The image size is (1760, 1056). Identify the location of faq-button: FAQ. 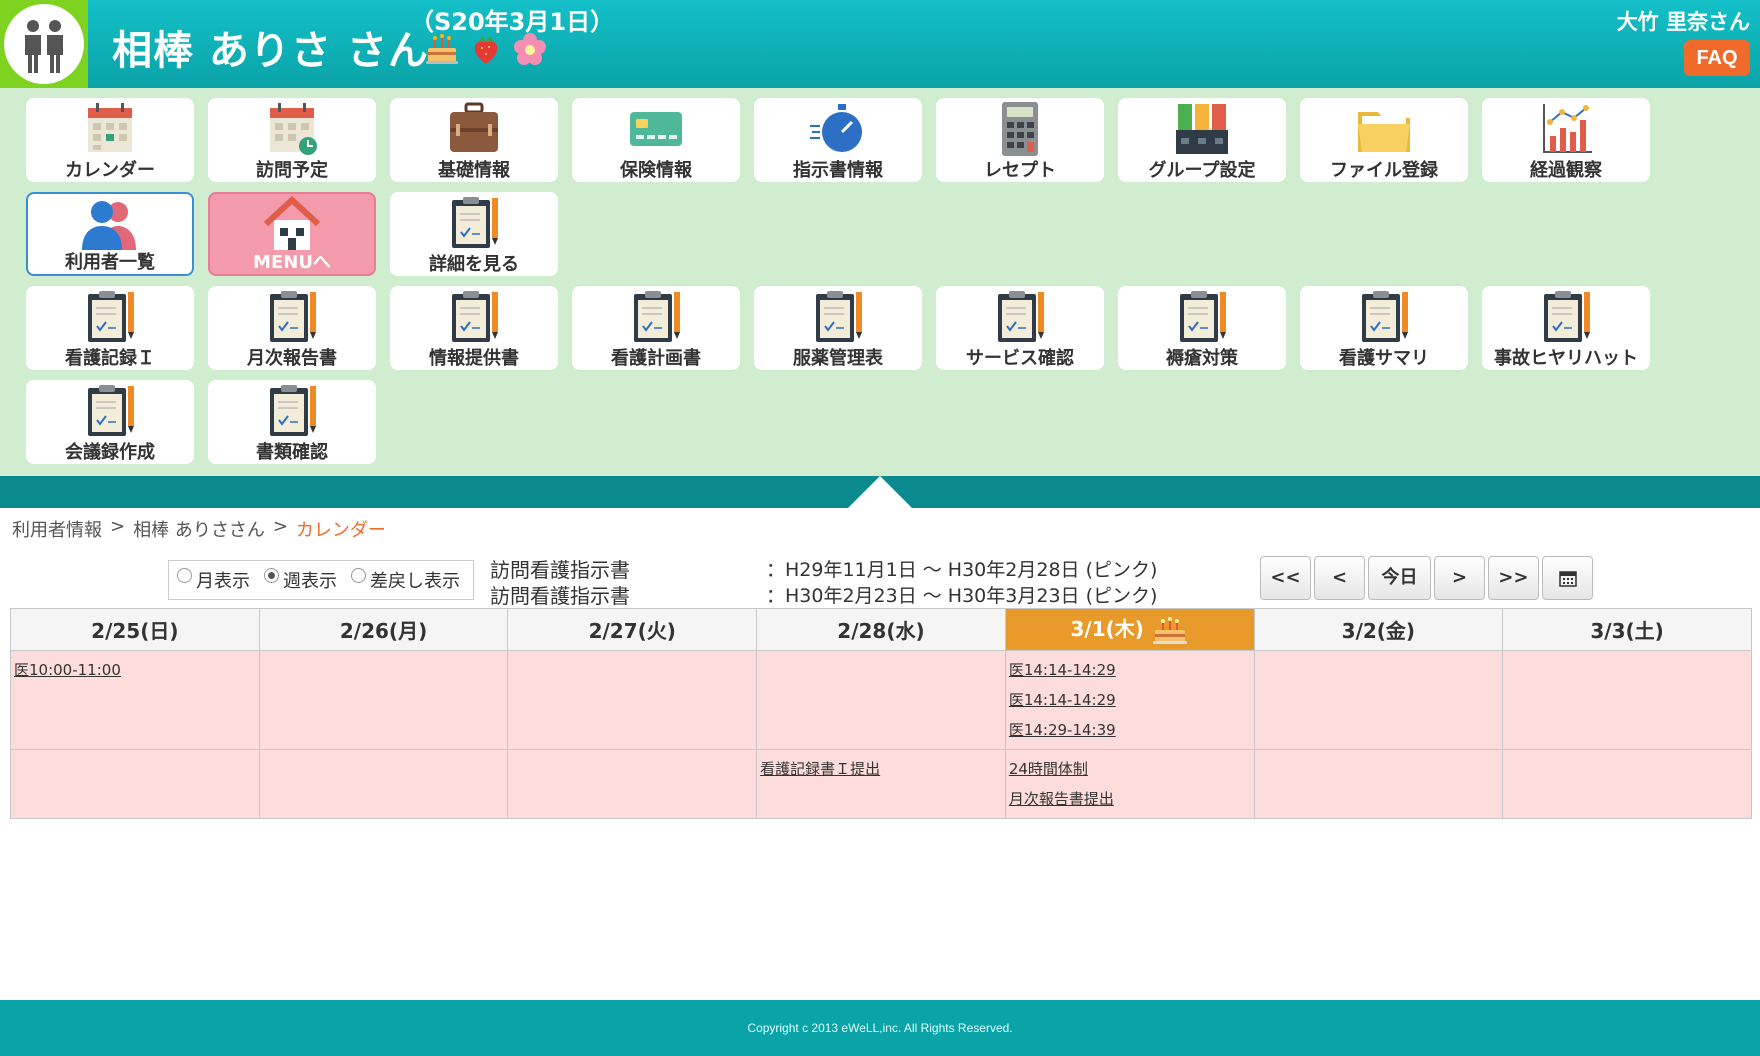
(1717, 58).